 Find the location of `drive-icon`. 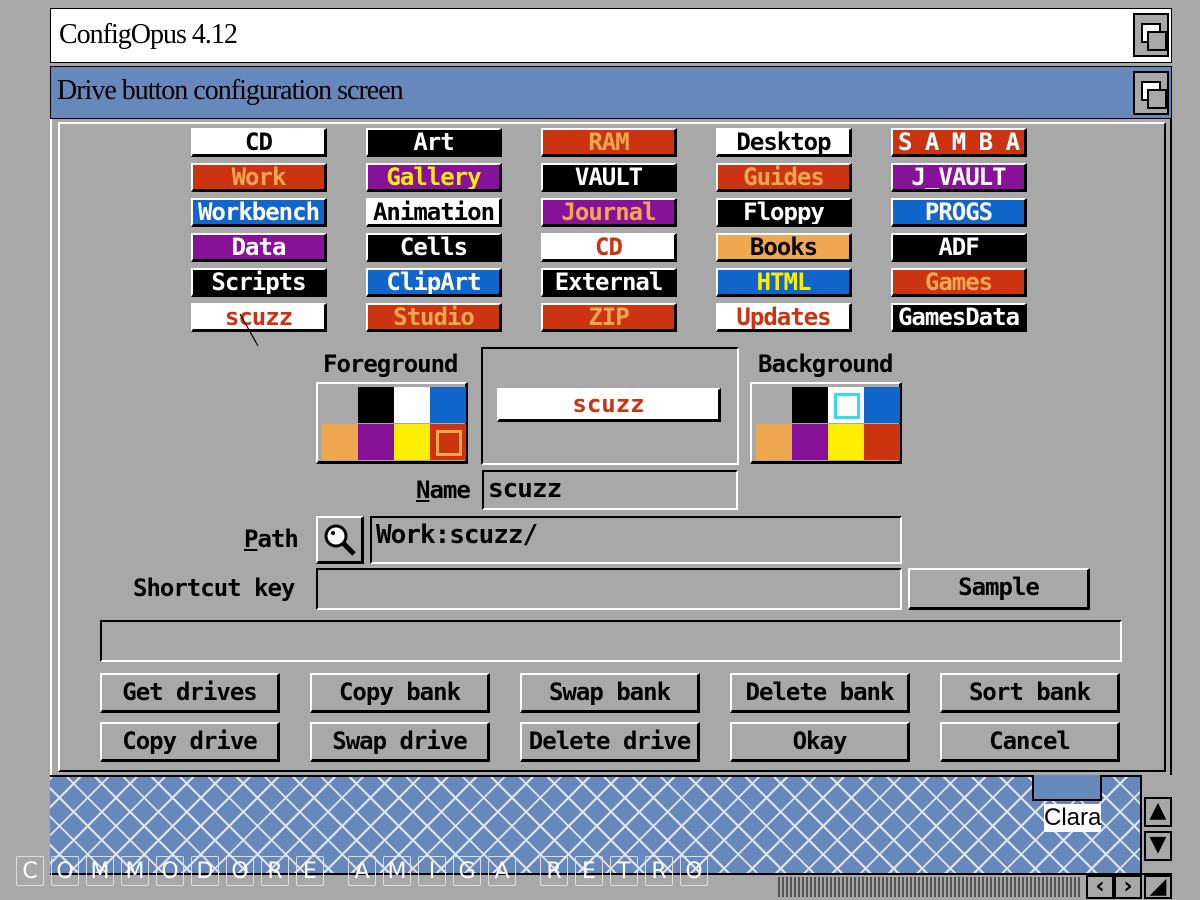

drive-icon is located at coordinates (1067, 788).